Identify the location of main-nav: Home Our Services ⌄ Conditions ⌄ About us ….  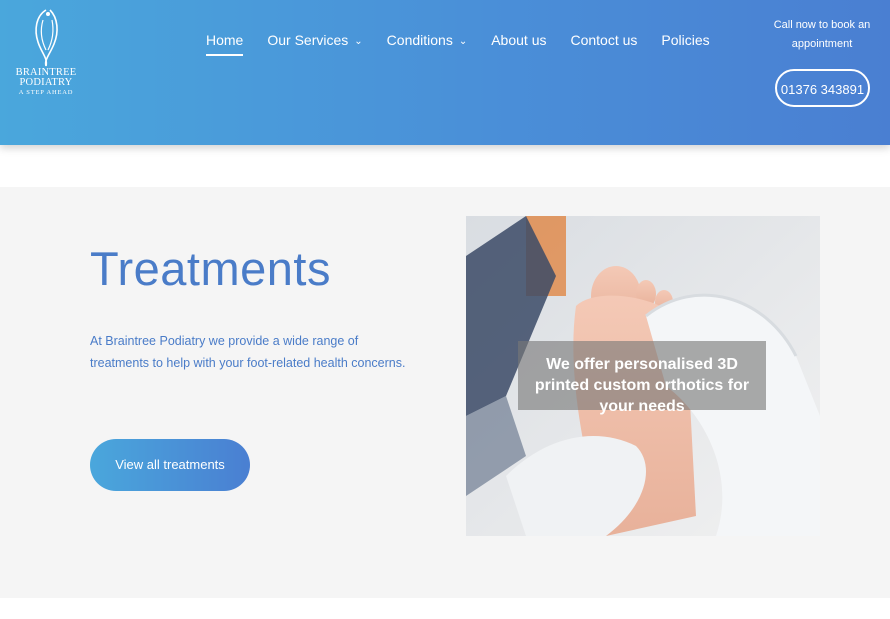
(458, 43).